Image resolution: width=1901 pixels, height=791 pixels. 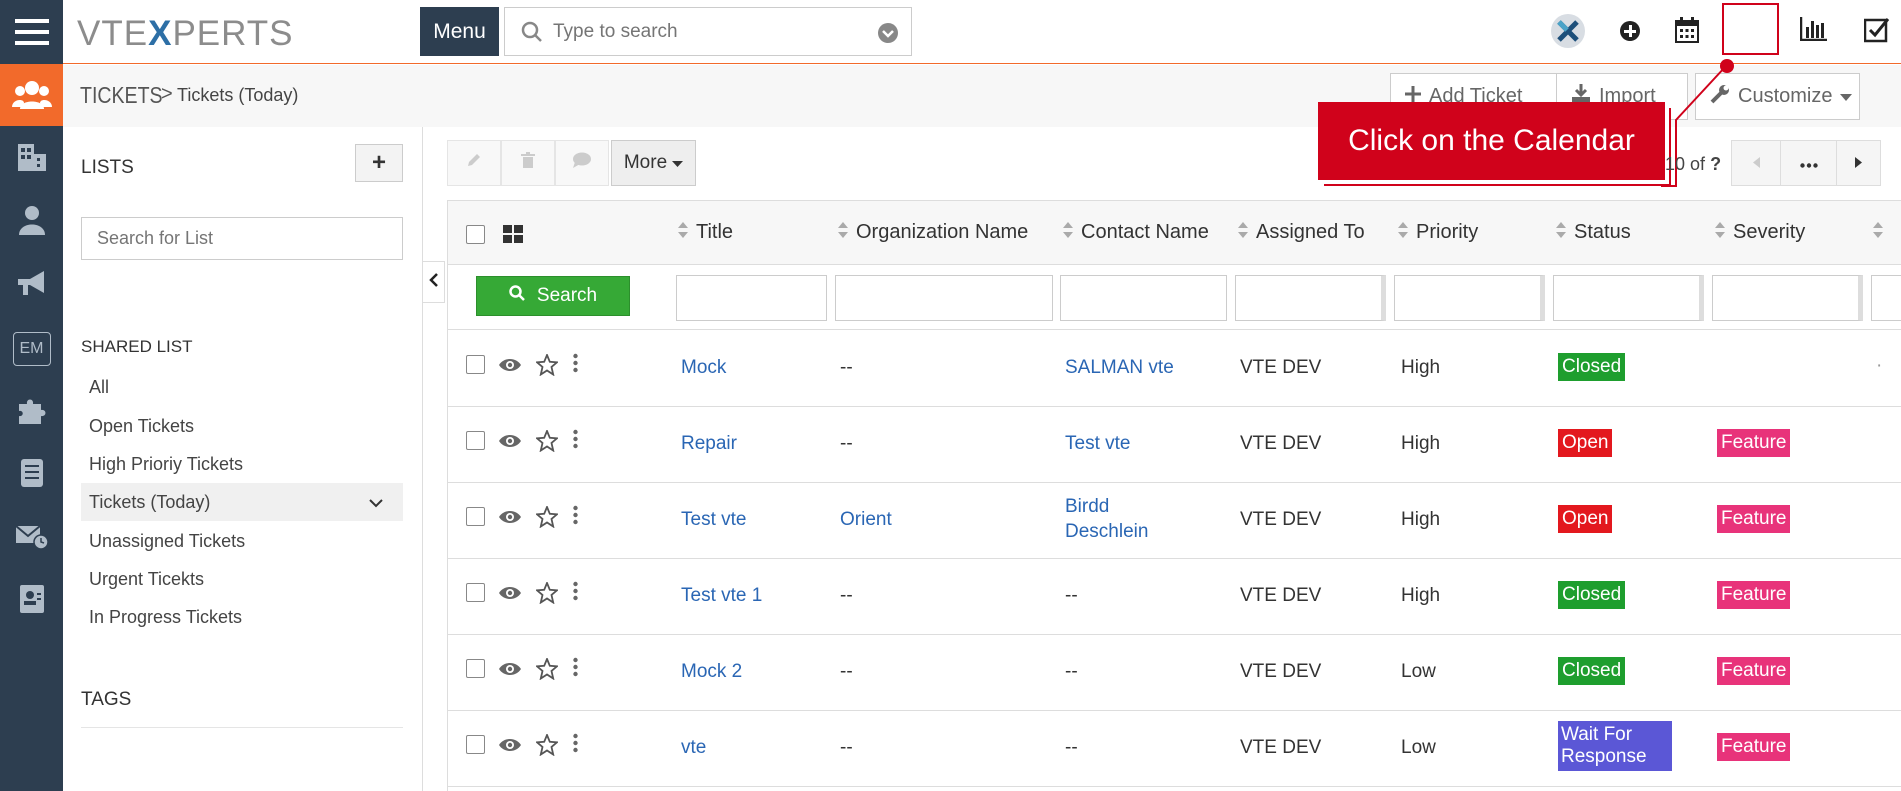 What do you see at coordinates (1858, 163) in the screenshot?
I see `next-page-button` at bounding box center [1858, 163].